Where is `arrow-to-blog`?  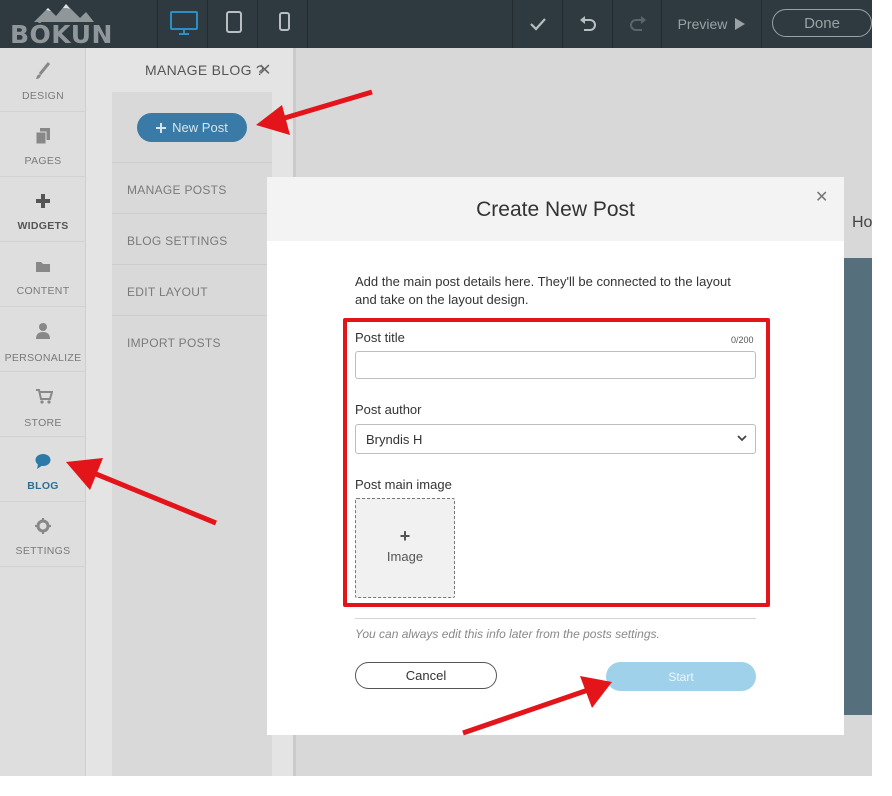
arrow-to-blog is located at coordinates (141, 492).